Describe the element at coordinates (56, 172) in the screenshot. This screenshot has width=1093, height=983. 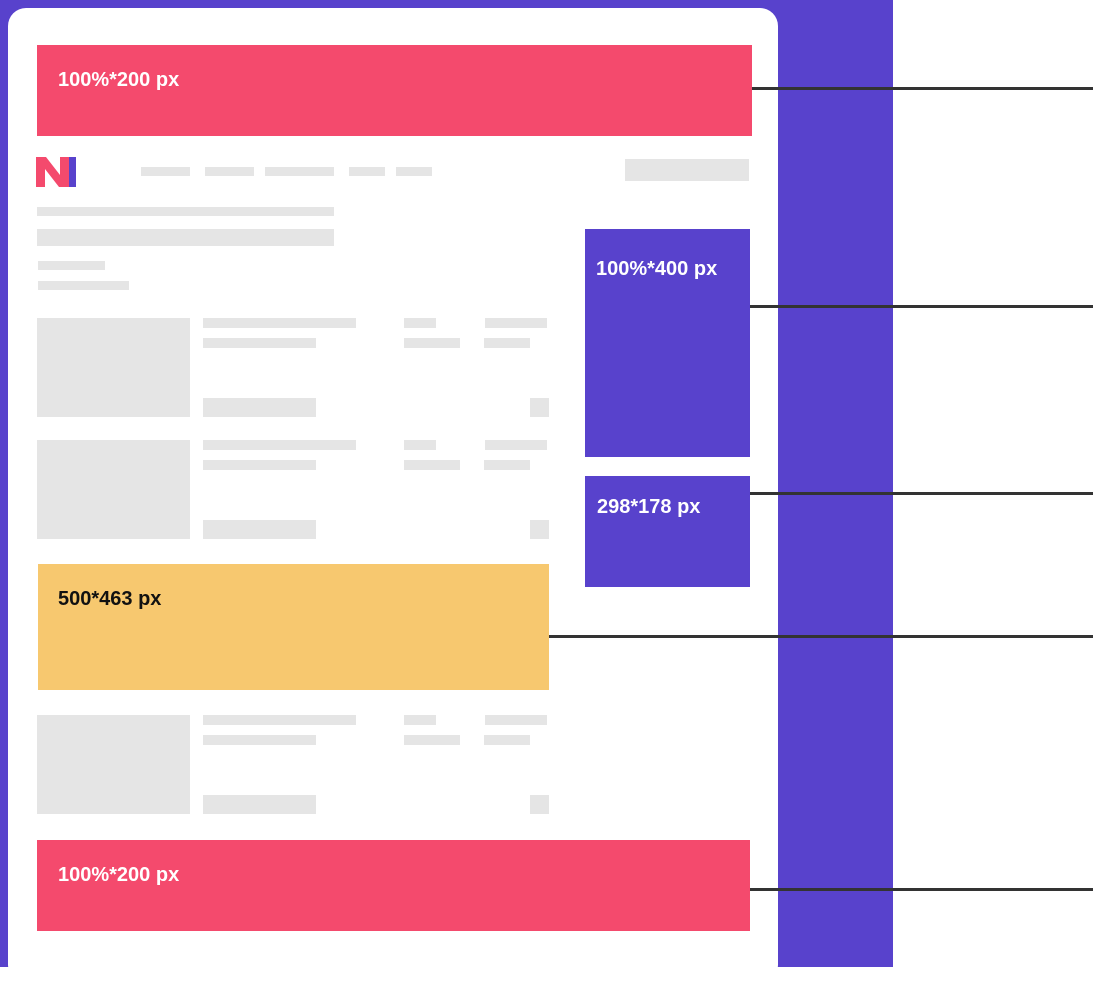
I see `n1-logo-icon` at that location.